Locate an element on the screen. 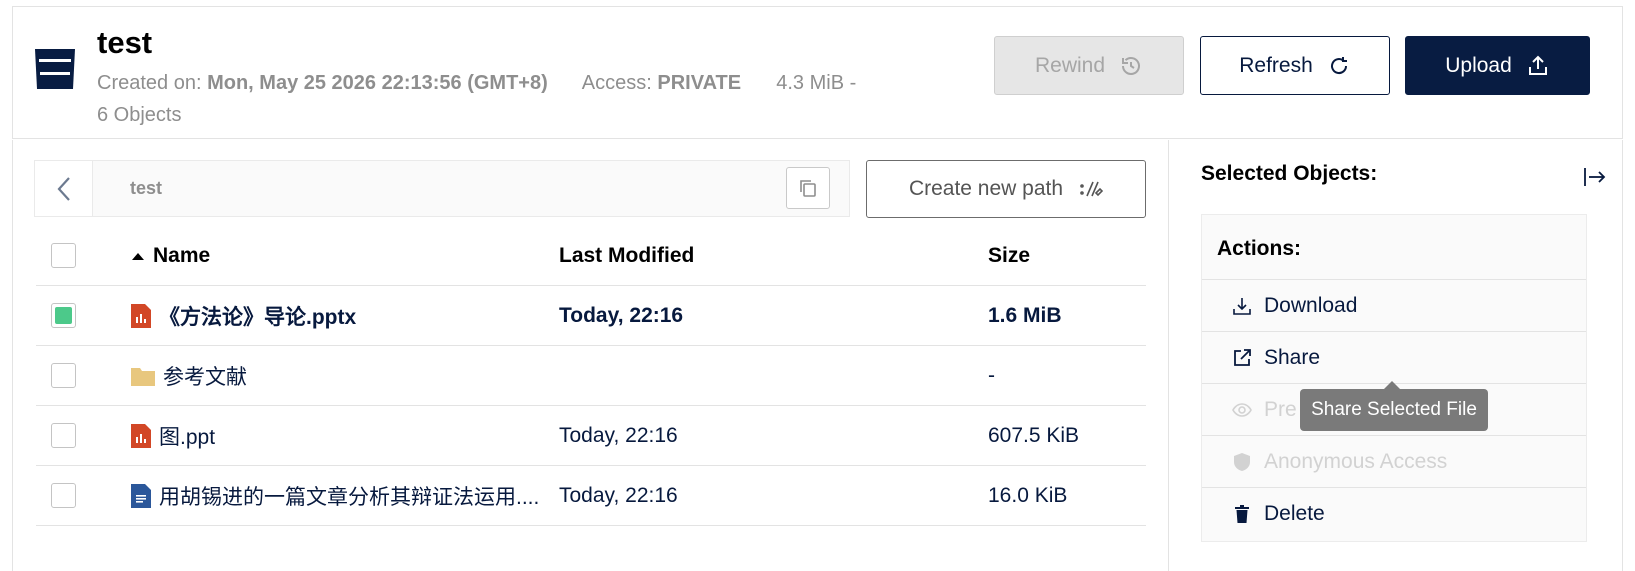 The width and height of the screenshot is (1635, 571). rewind-button: Rewind is located at coordinates (1089, 65).